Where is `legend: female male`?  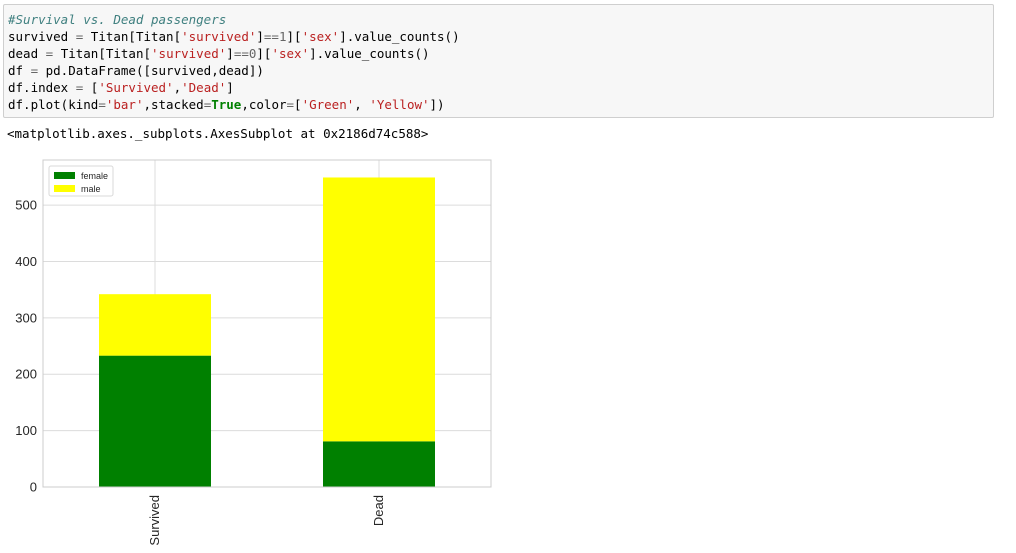
legend: female male is located at coordinates (81, 181).